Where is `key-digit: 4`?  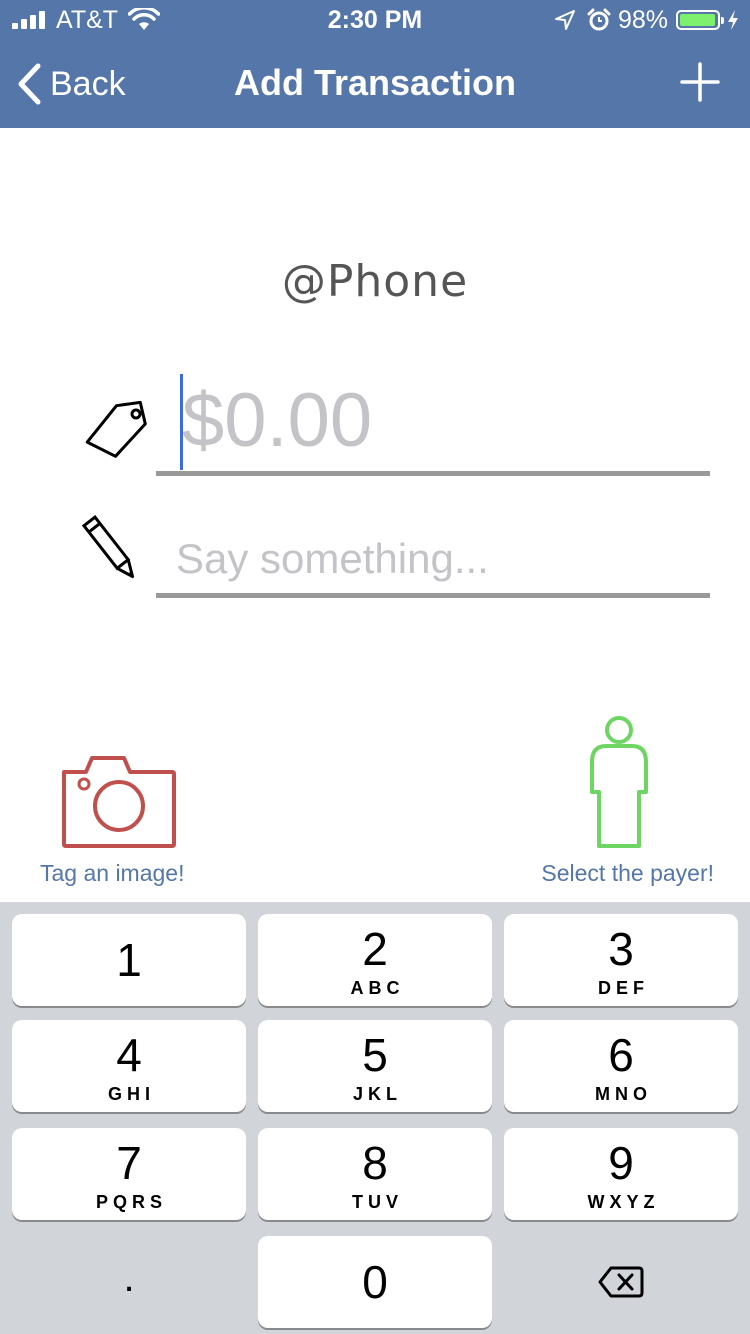 key-digit: 4 is located at coordinates (129, 1055).